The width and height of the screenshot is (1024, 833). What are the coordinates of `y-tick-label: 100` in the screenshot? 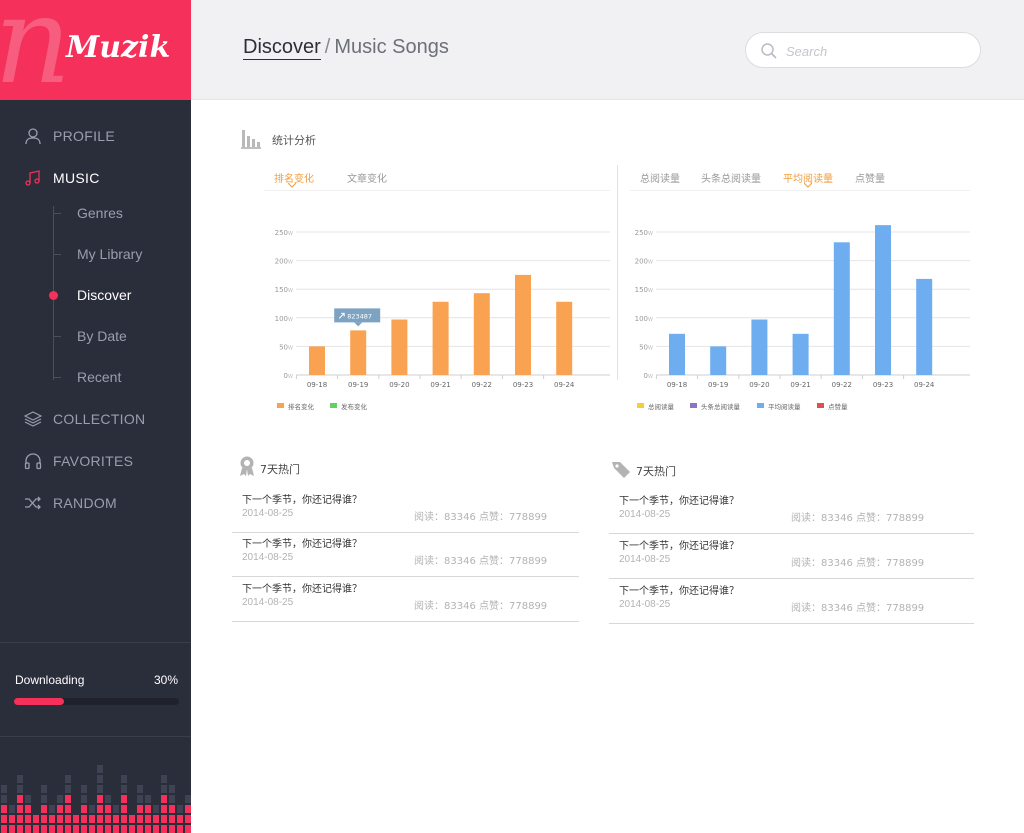 It's located at (641, 319).